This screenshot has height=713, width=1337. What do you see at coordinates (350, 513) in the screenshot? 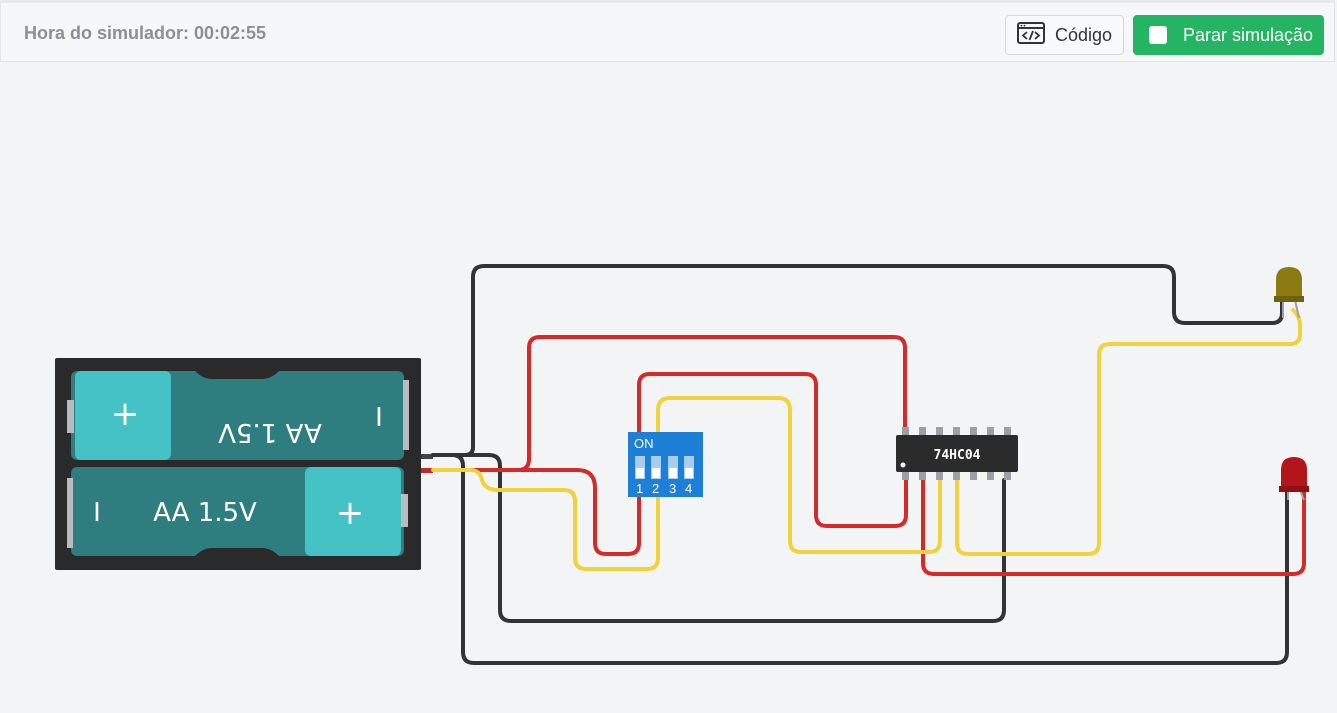
I see `cell-plus-bottom: +` at bounding box center [350, 513].